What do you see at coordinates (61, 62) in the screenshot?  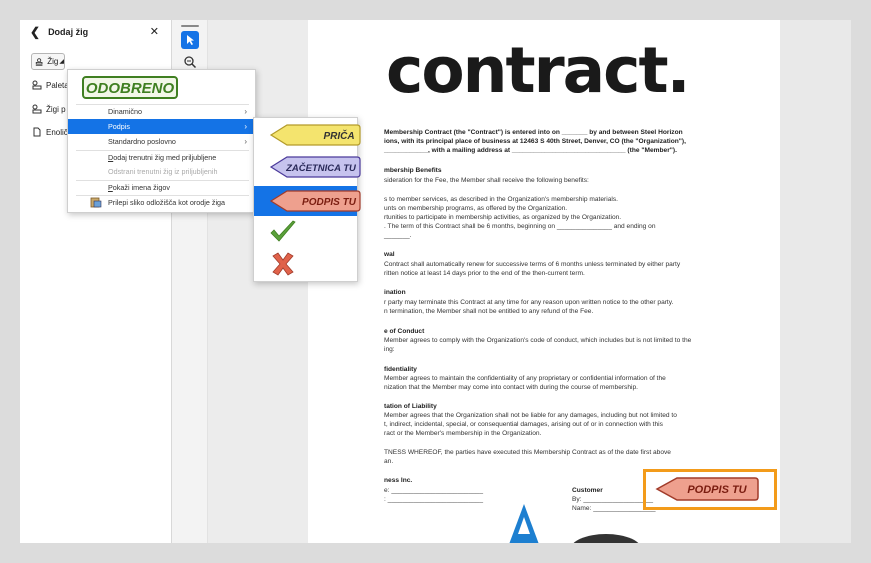 I see `caret-icon: ◢` at bounding box center [61, 62].